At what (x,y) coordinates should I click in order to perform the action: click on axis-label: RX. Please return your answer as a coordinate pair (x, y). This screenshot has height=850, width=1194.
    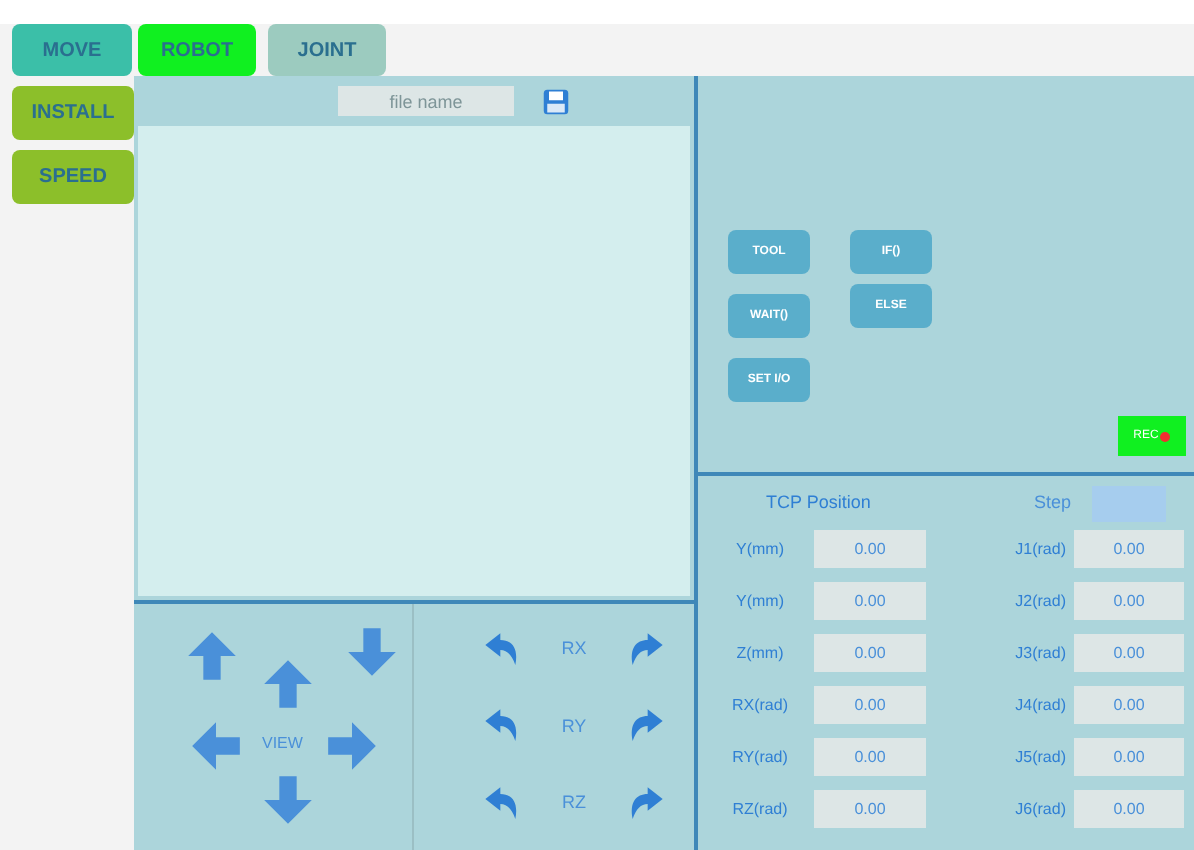
    Looking at the image, I should click on (574, 649).